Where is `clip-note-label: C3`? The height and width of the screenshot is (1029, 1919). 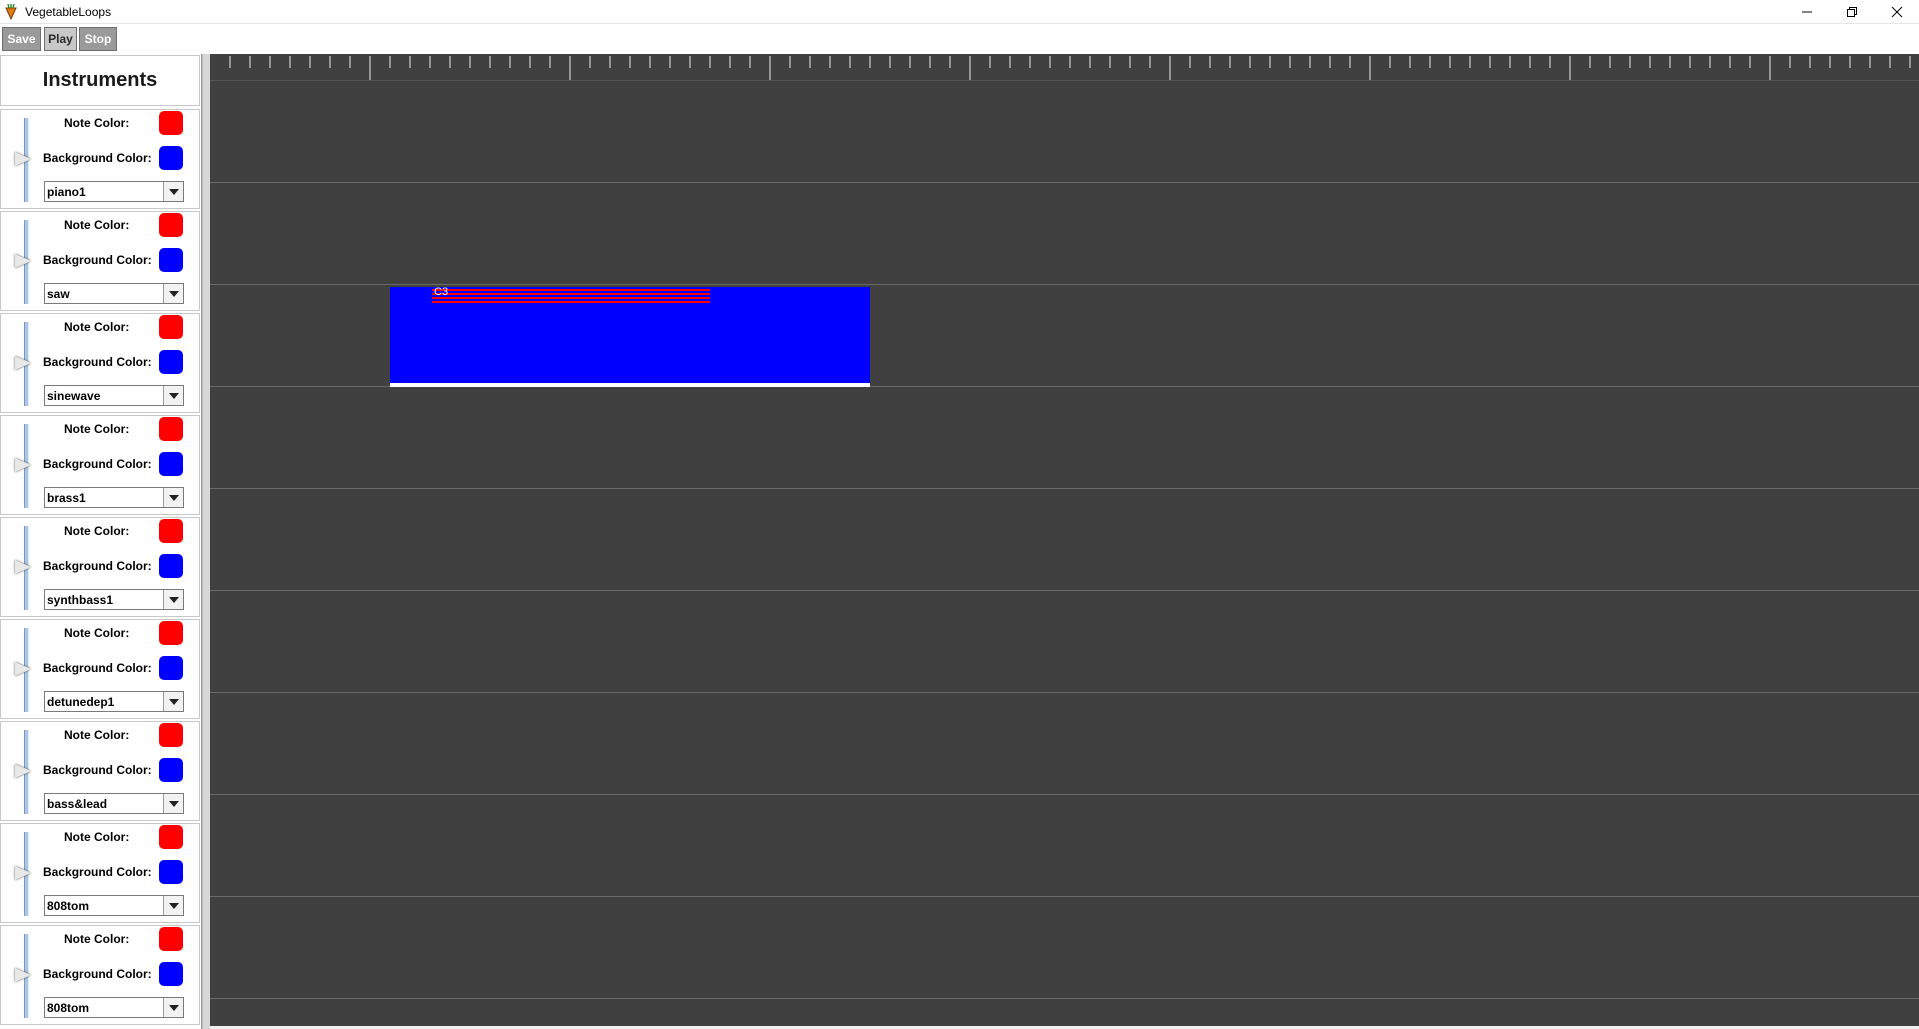 clip-note-label: C3 is located at coordinates (441, 292).